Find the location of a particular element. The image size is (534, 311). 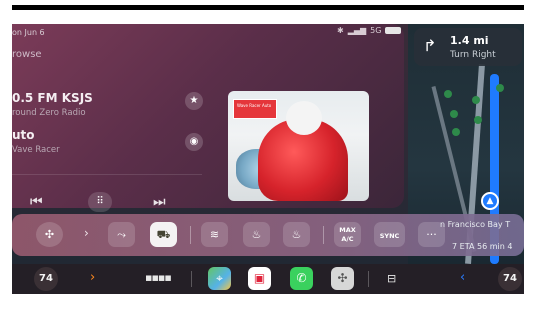

seat-heat-driver-button: ♨ is located at coordinates (256, 234).